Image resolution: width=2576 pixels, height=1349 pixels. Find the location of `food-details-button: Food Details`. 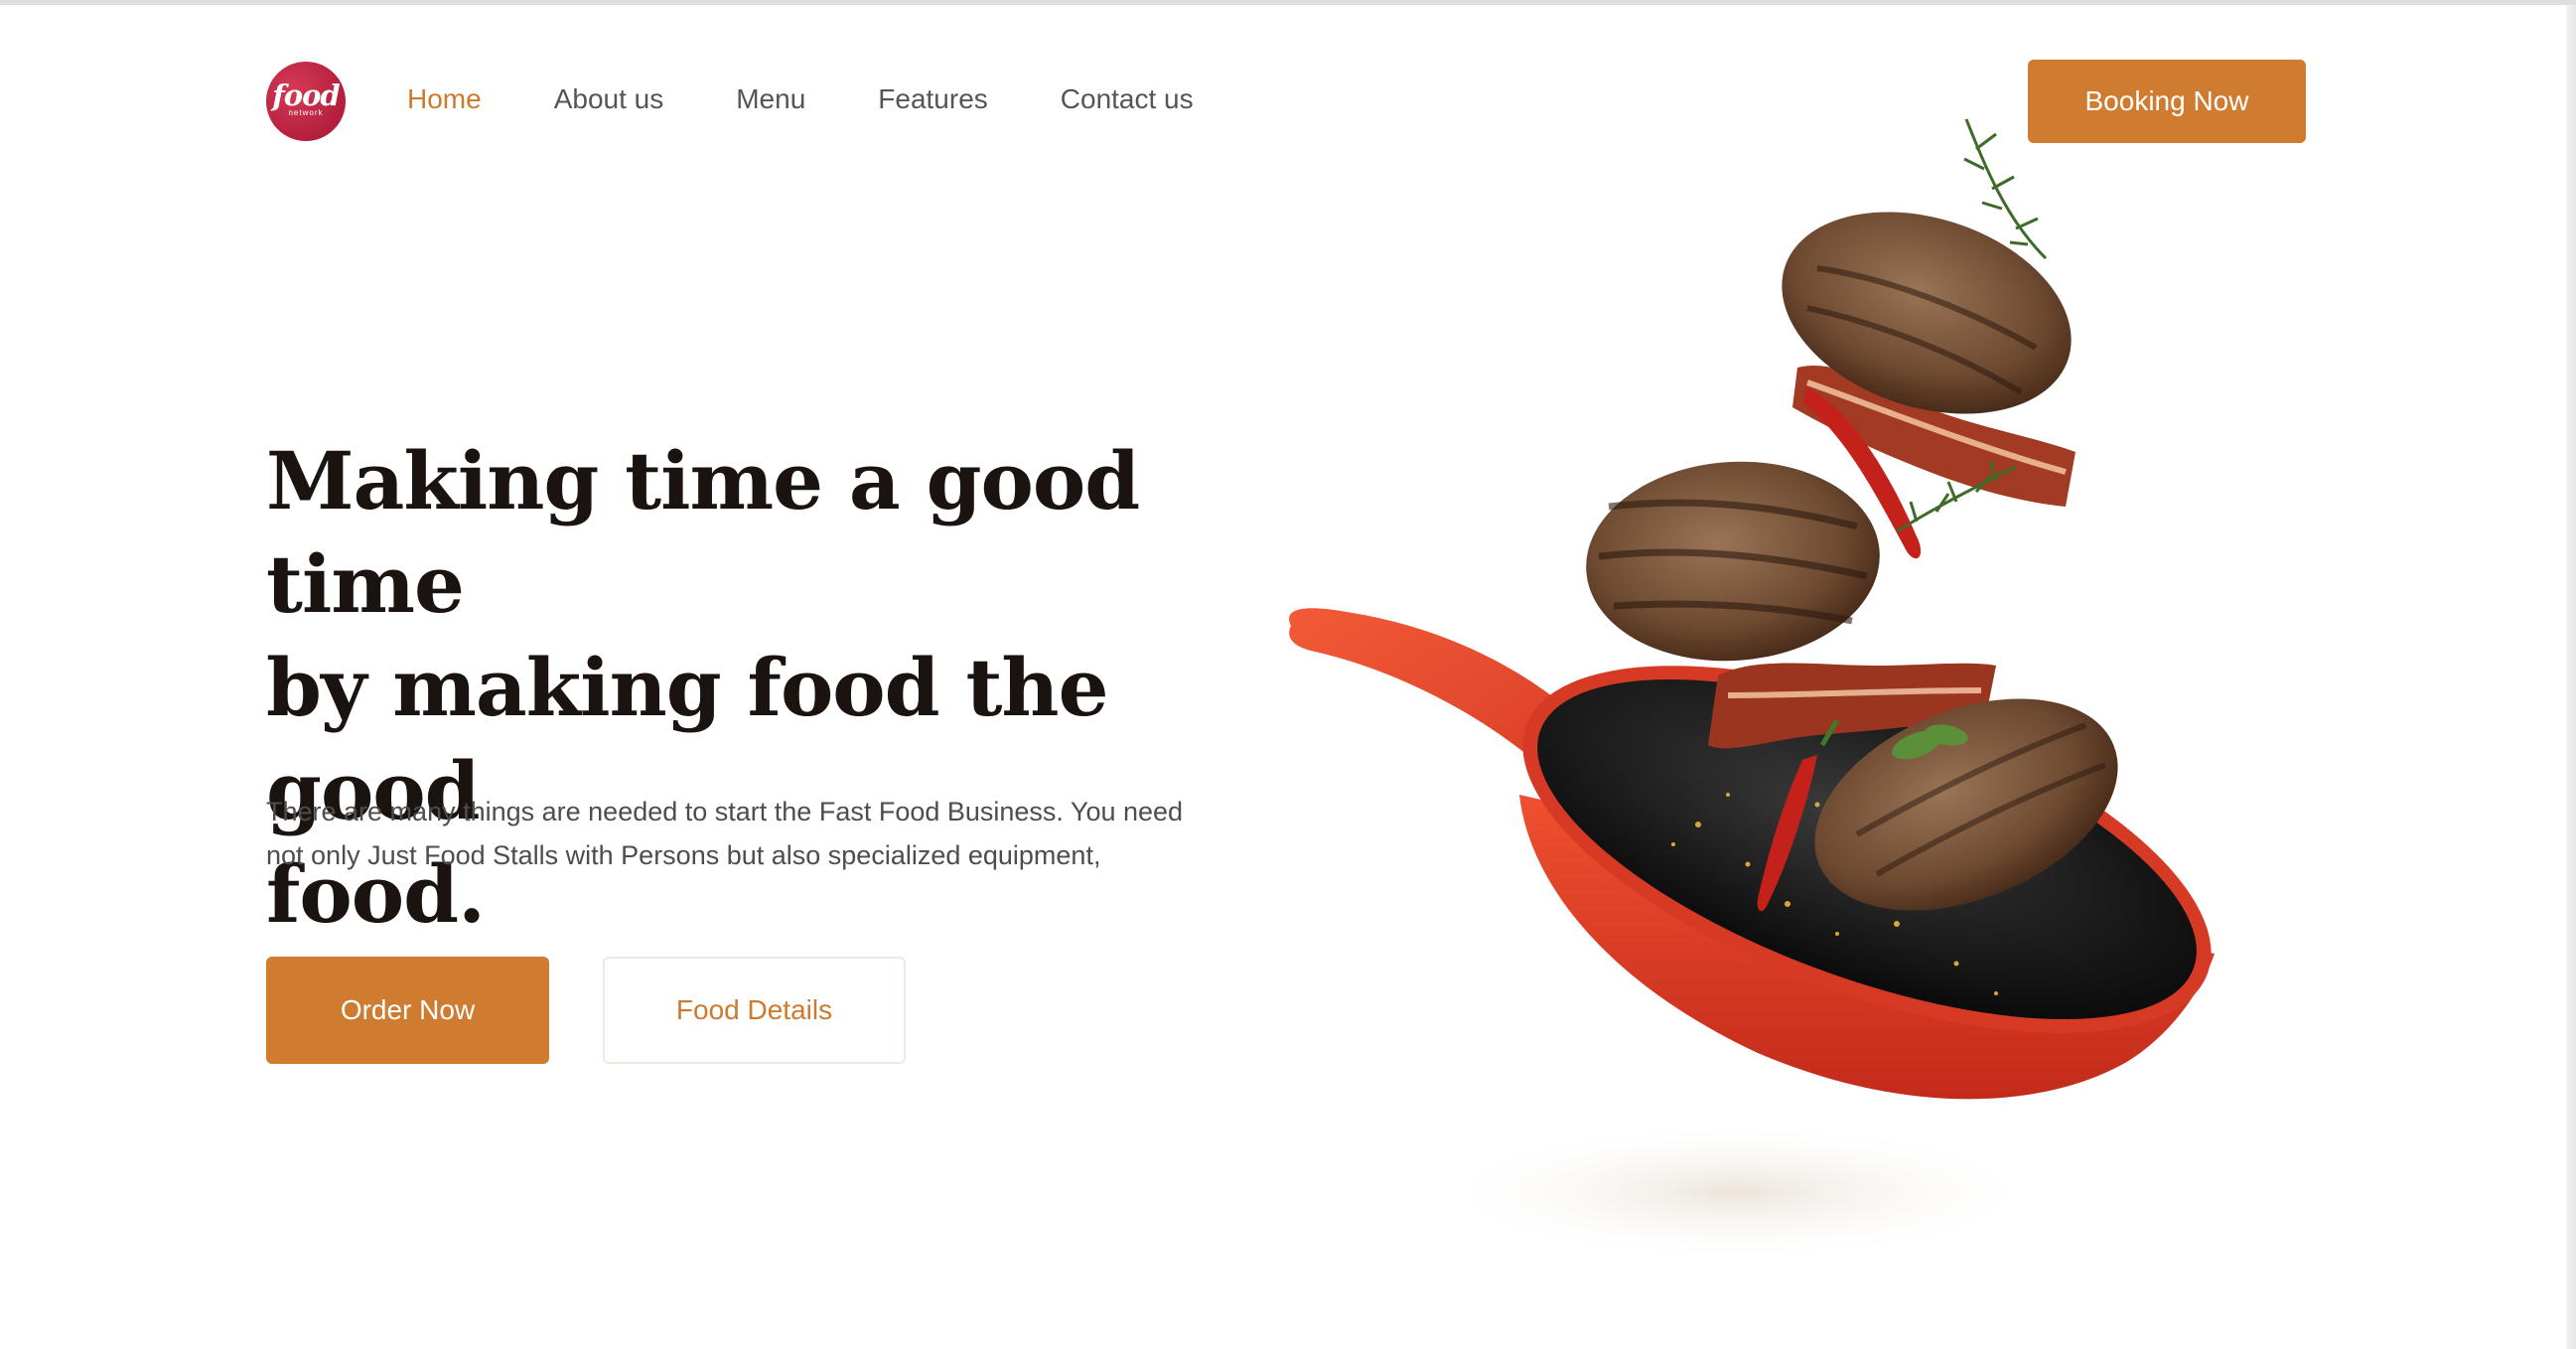

food-details-button: Food Details is located at coordinates (754, 1011).